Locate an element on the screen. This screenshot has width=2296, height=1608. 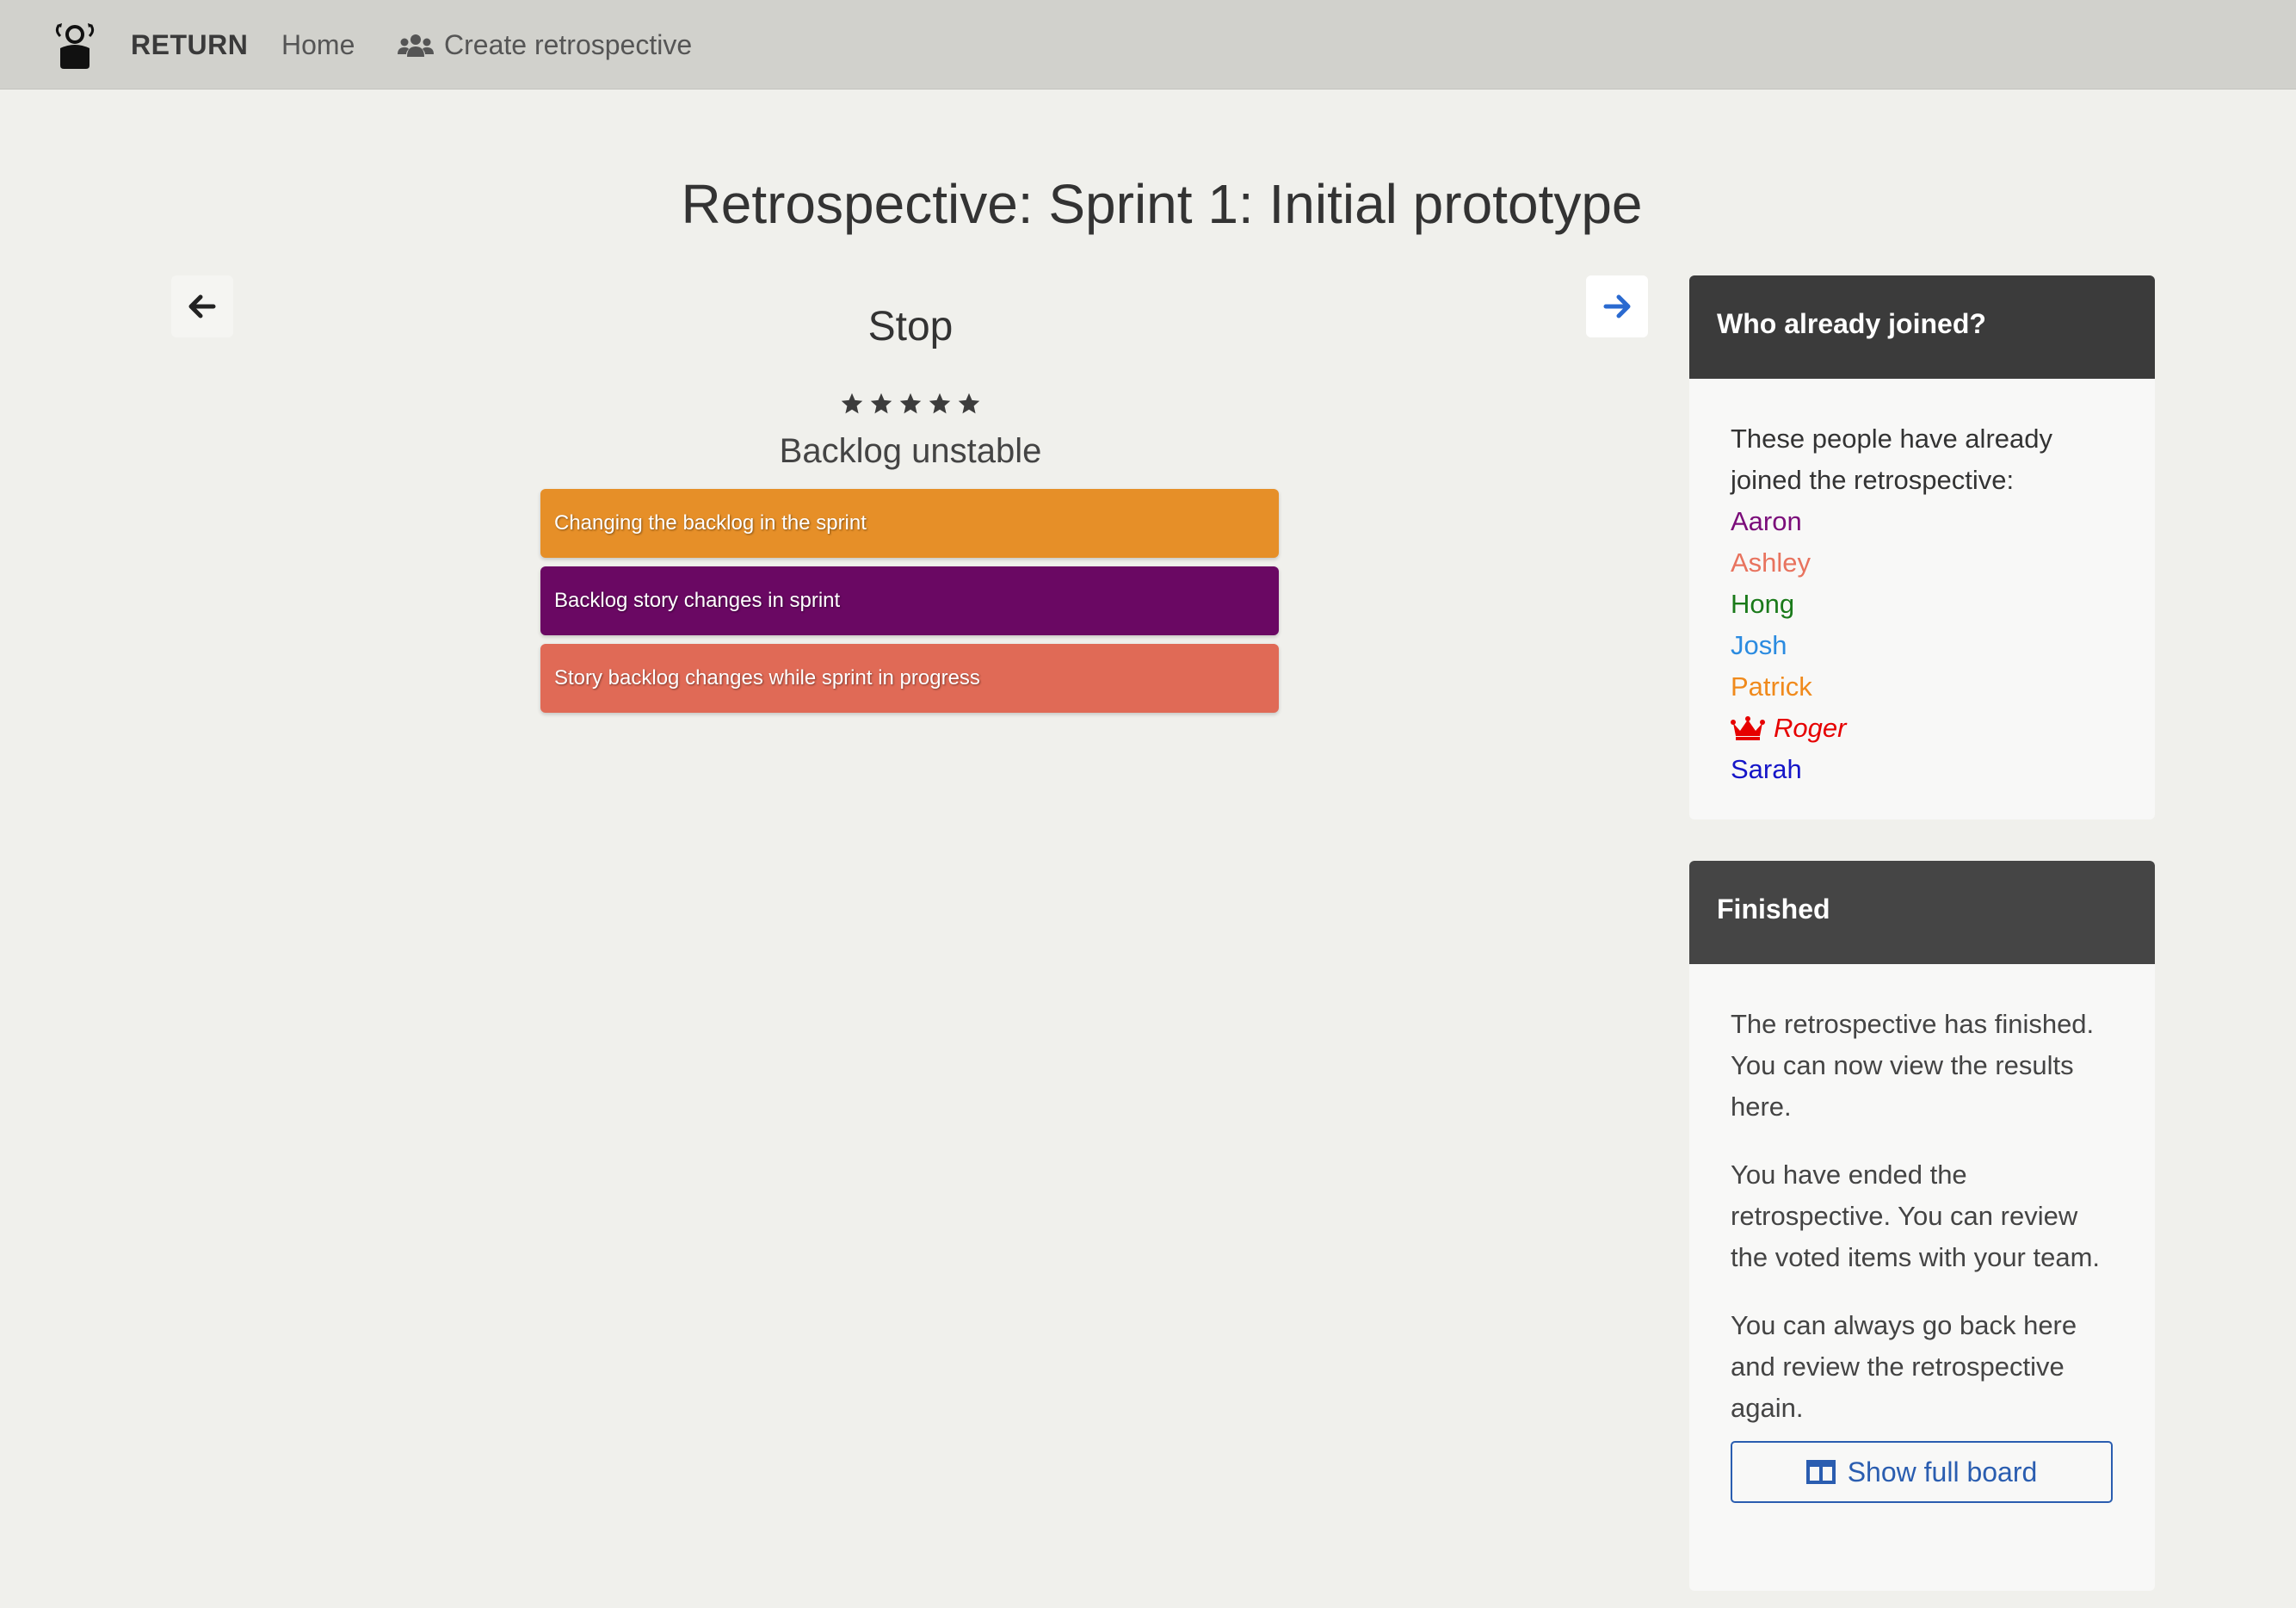
arrow-left-icon is located at coordinates (202, 306).